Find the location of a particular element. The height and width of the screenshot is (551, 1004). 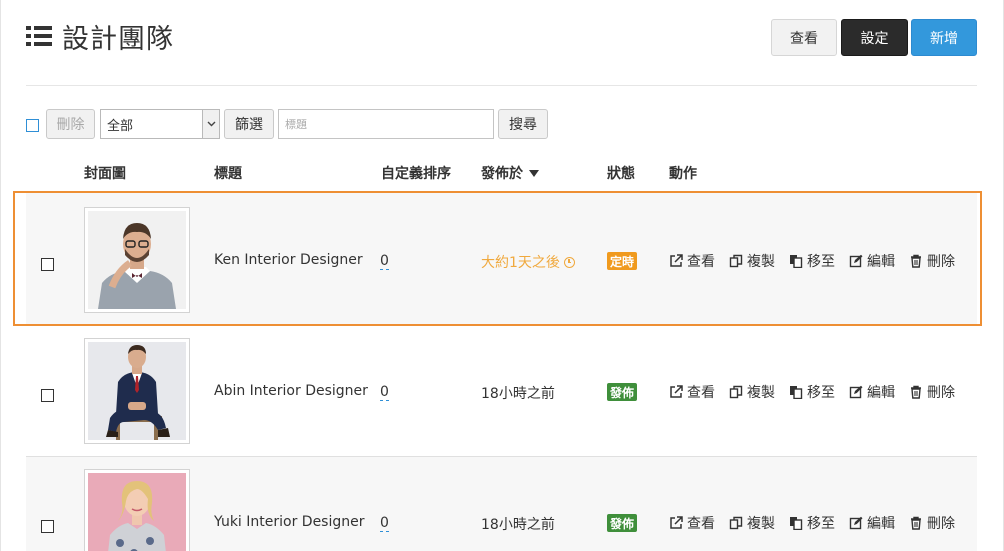

sort-desc-icon is located at coordinates (534, 173).